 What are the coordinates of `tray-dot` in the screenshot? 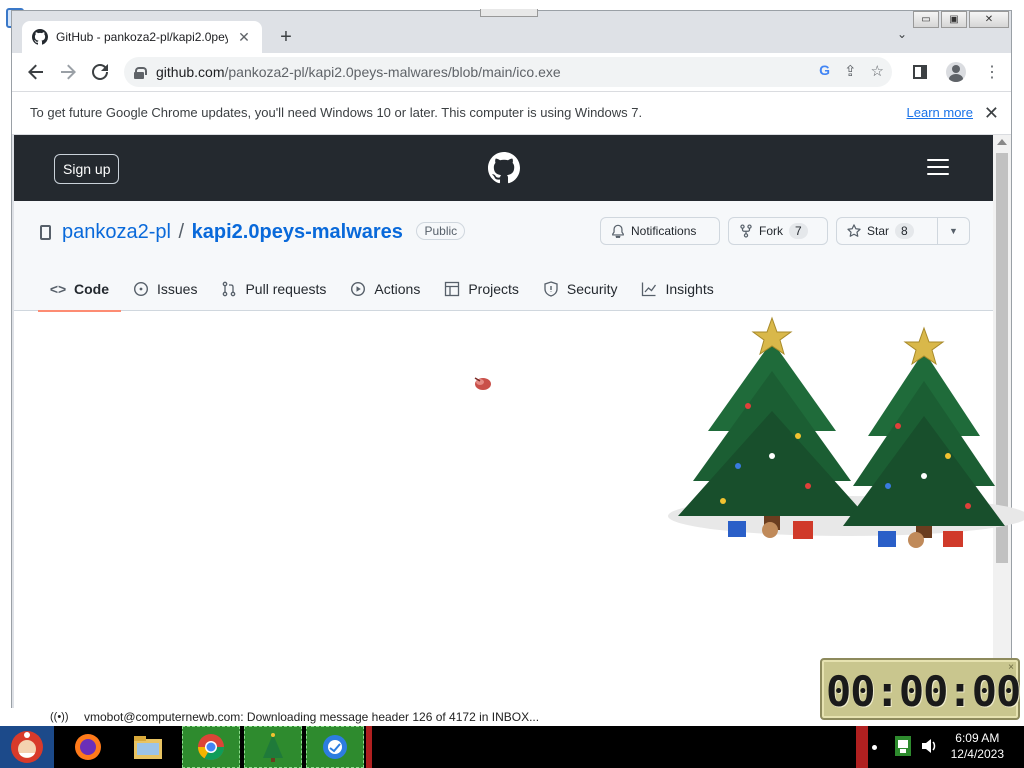 It's located at (874, 747).